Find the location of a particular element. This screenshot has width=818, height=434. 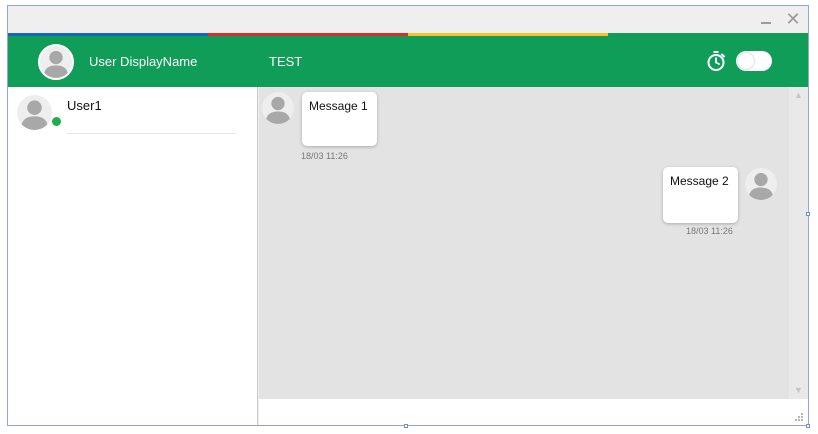

scroll-down-icon: ▼ is located at coordinates (798, 390).